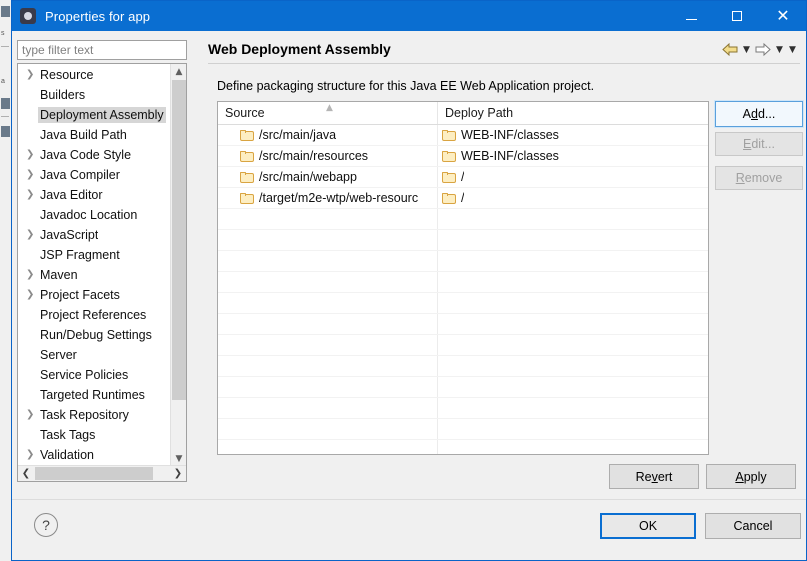 This screenshot has width=807, height=561. I want to click on column-header-deploy-path: Deploy Path, so click(572, 113).